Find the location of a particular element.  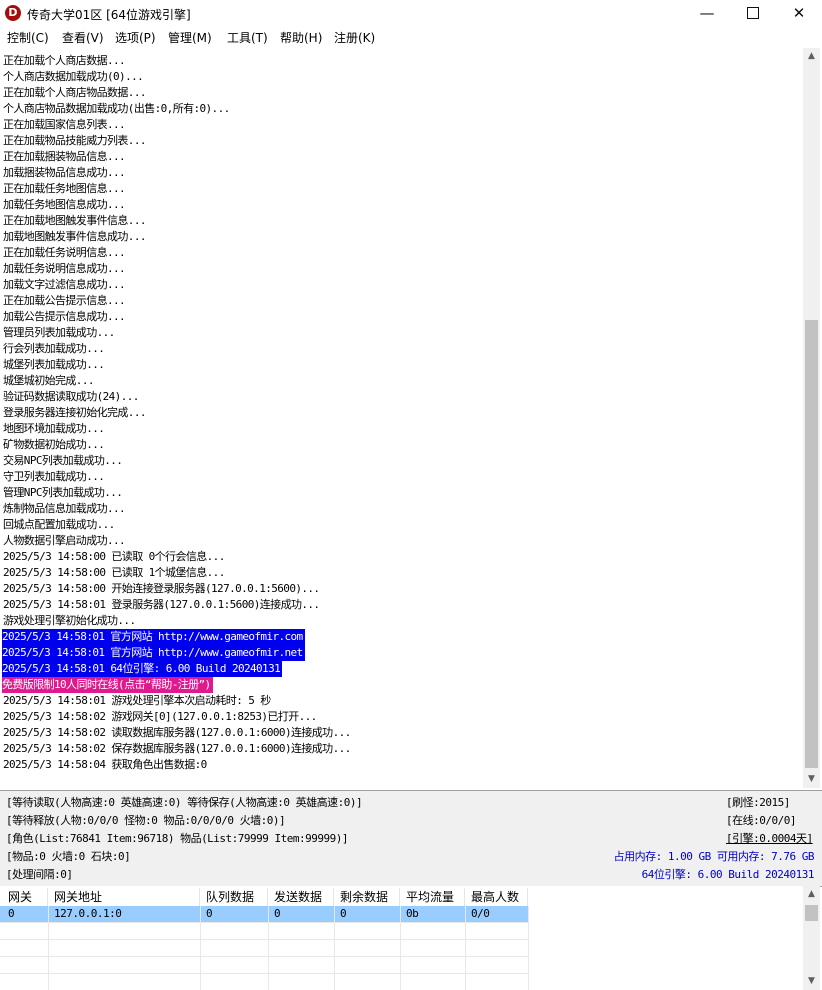

log-line: 2025/5/3 14:58:04 获取角色出售数据:0 is located at coordinates (105, 764).